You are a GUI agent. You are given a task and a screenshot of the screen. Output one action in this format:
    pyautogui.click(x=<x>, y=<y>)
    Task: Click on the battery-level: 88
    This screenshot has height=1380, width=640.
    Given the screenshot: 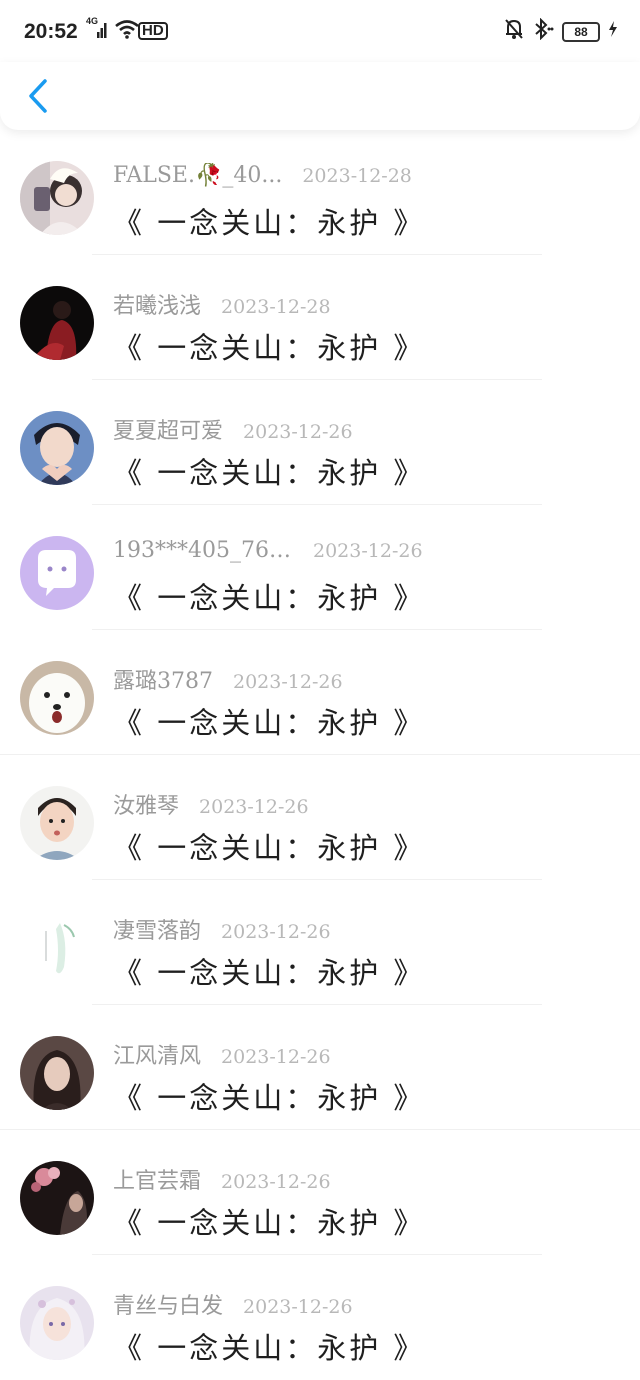 What is the action you would take?
    pyautogui.click(x=581, y=31)
    